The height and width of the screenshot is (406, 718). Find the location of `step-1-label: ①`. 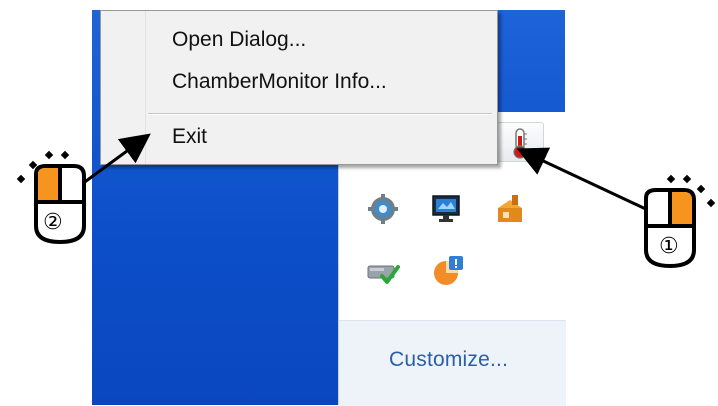

step-1-label: ① is located at coordinates (669, 246).